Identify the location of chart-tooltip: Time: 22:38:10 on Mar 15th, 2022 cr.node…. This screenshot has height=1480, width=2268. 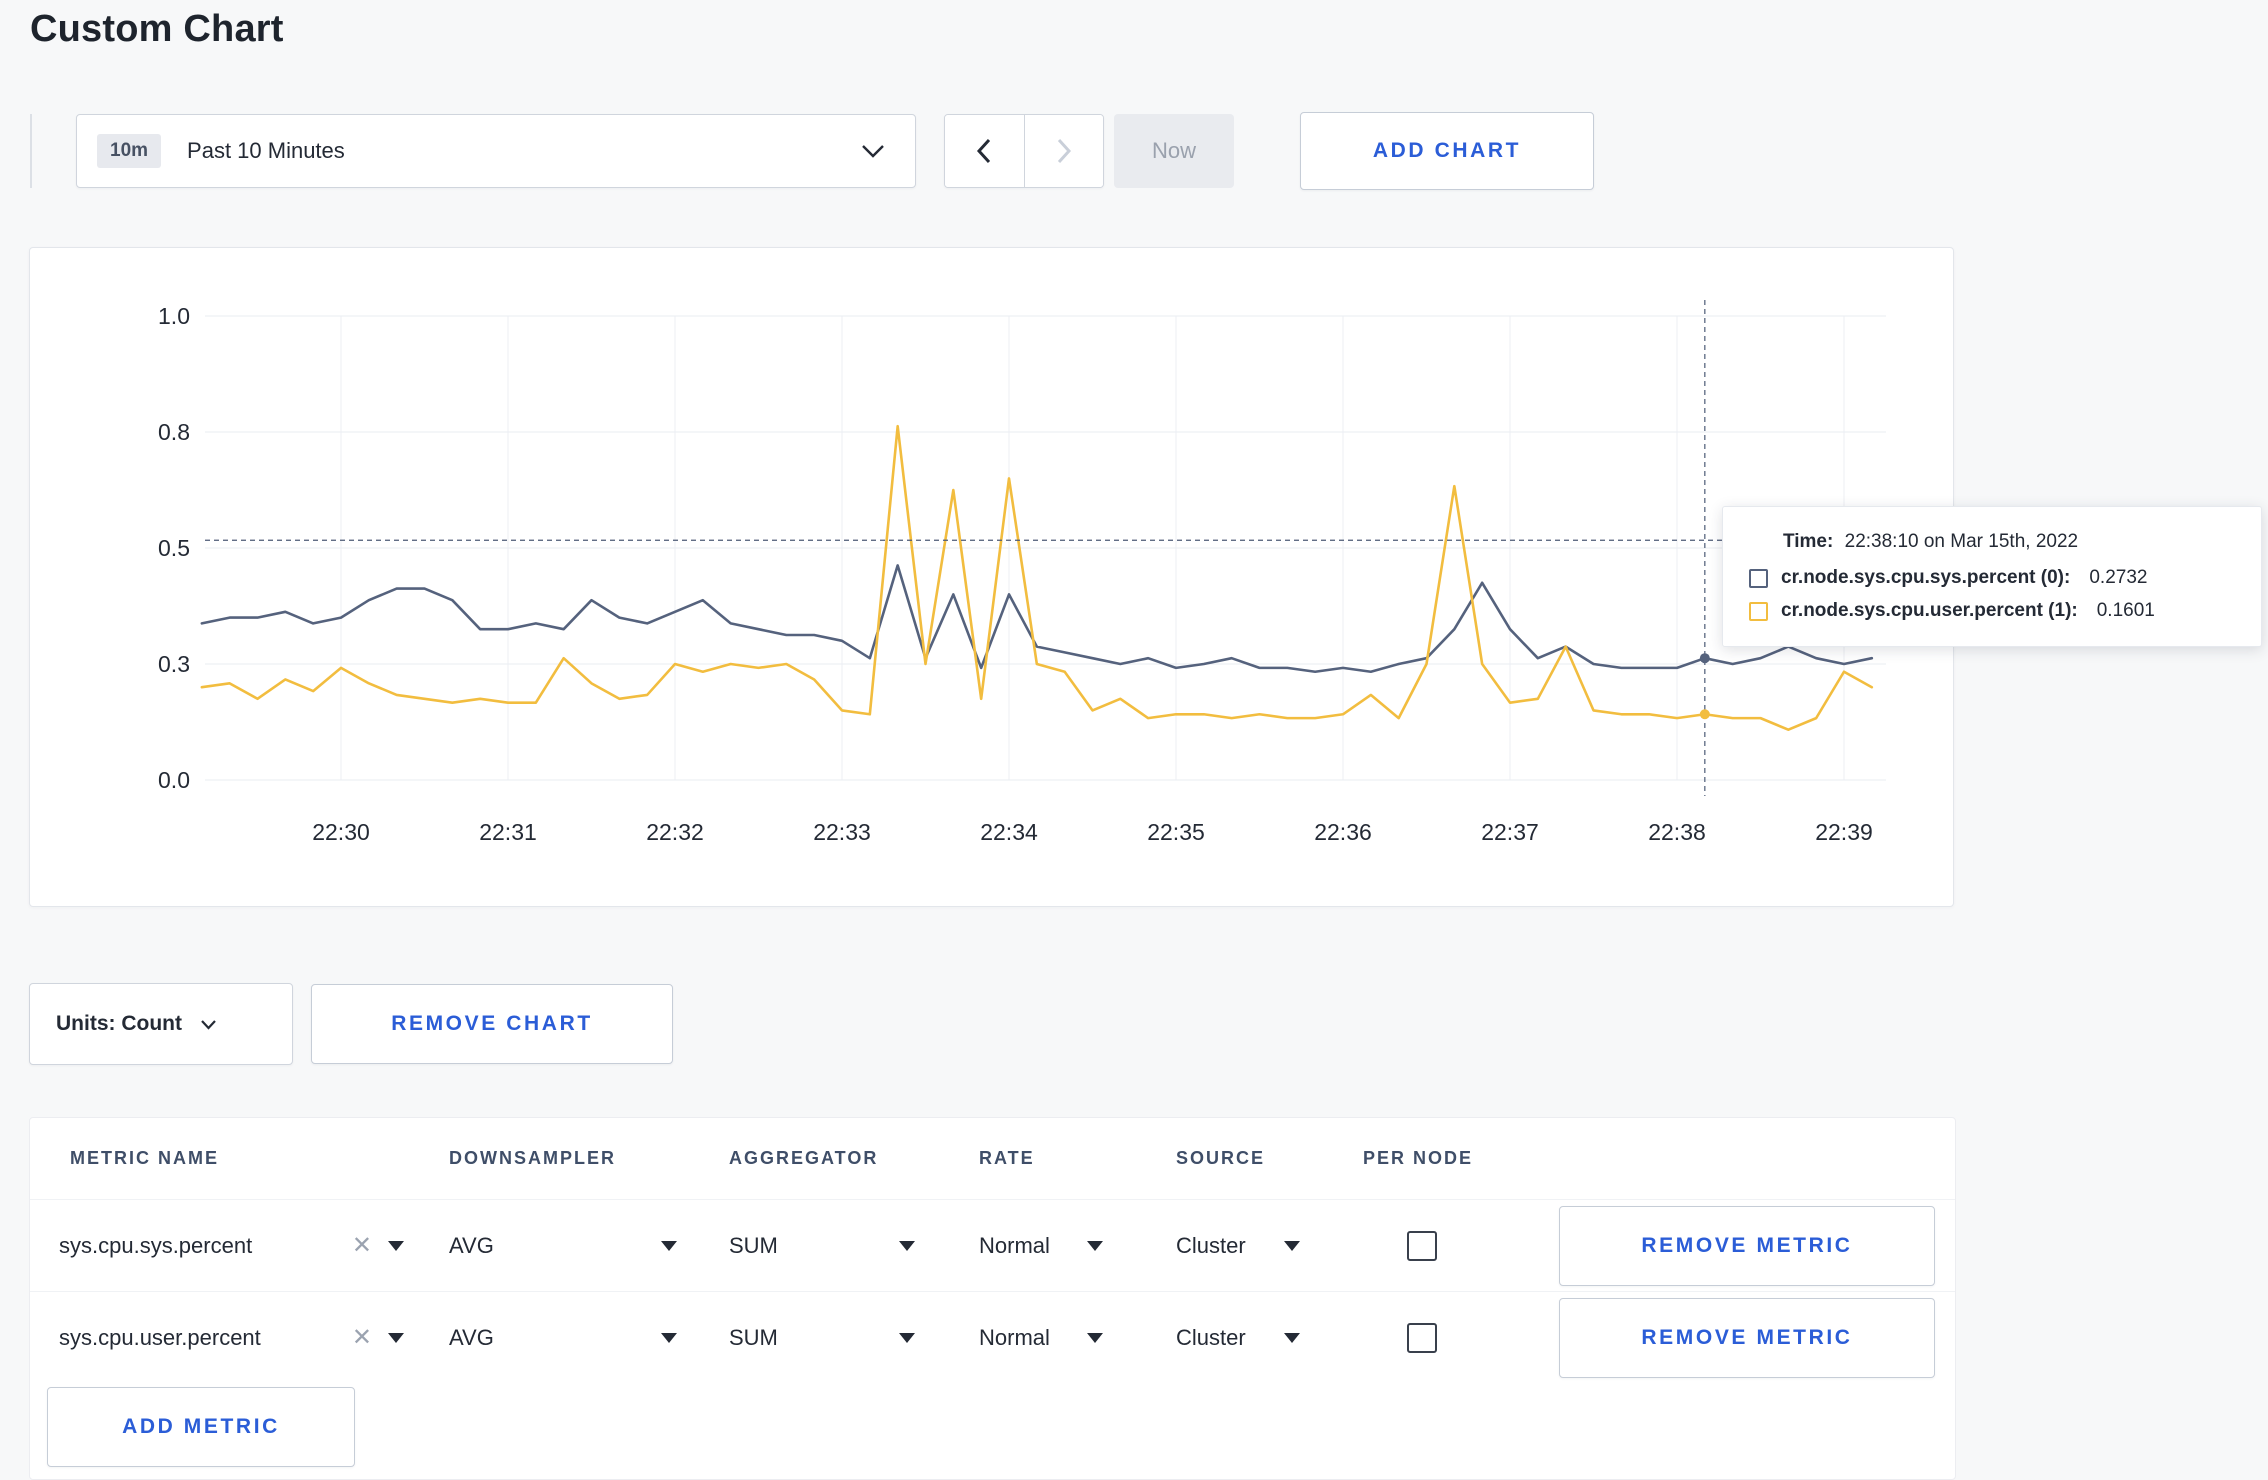
(1992, 576).